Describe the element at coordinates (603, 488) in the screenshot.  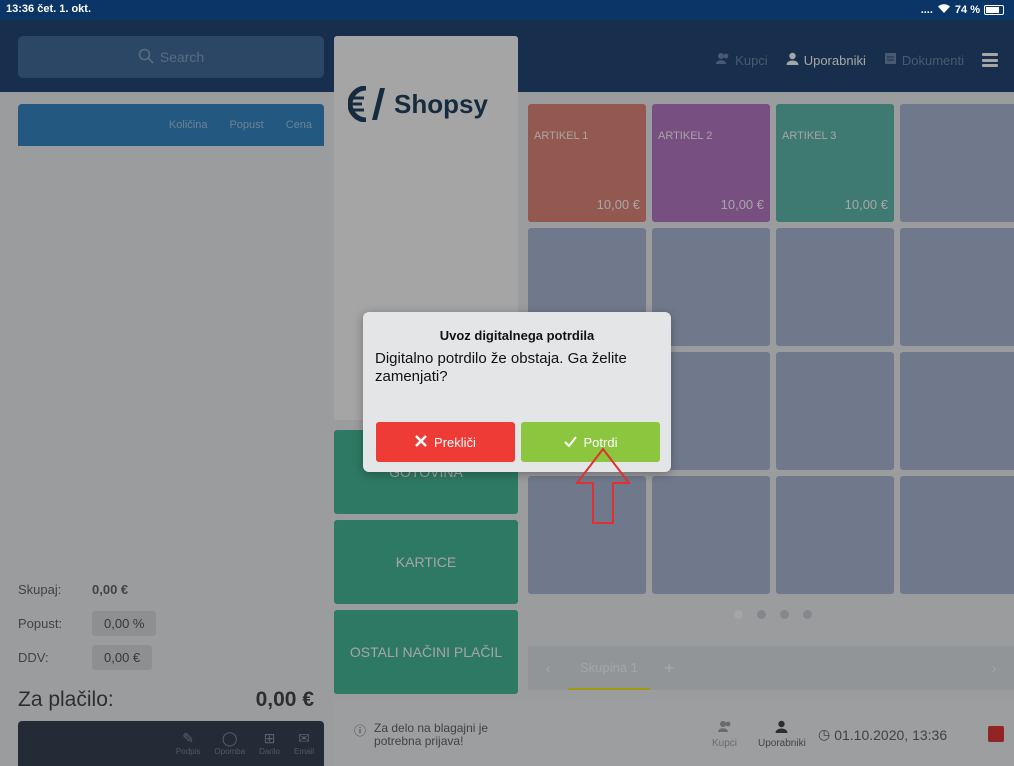
I see `annotation-arrow-icon` at that location.